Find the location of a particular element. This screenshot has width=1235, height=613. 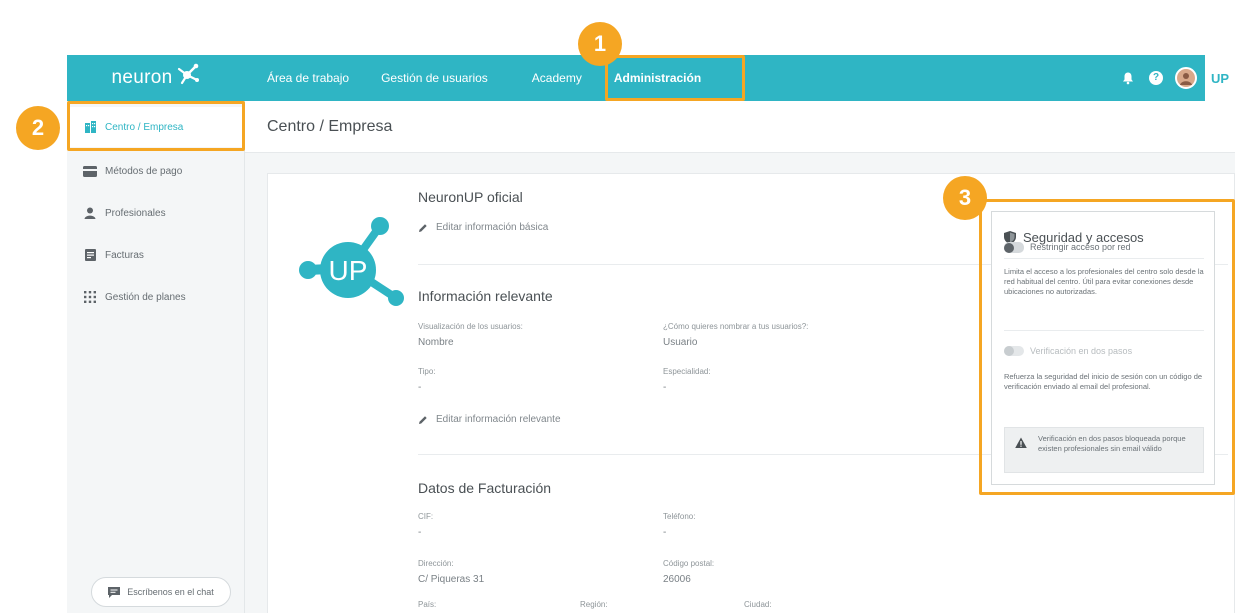

credit-card-icon is located at coordinates (90, 171).